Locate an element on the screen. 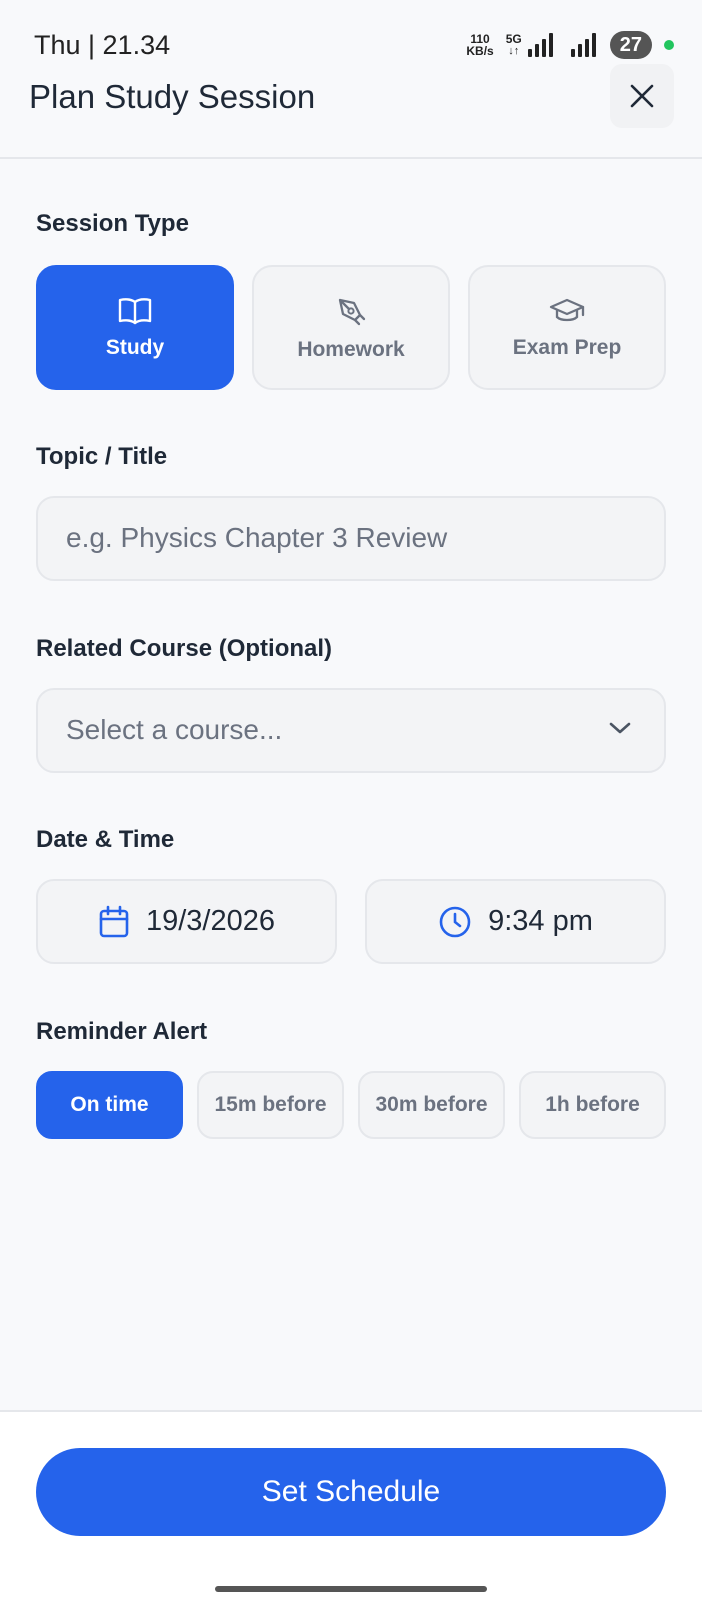 The height and width of the screenshot is (1600, 702). page-title: Plan Study Session is located at coordinates (172, 96).